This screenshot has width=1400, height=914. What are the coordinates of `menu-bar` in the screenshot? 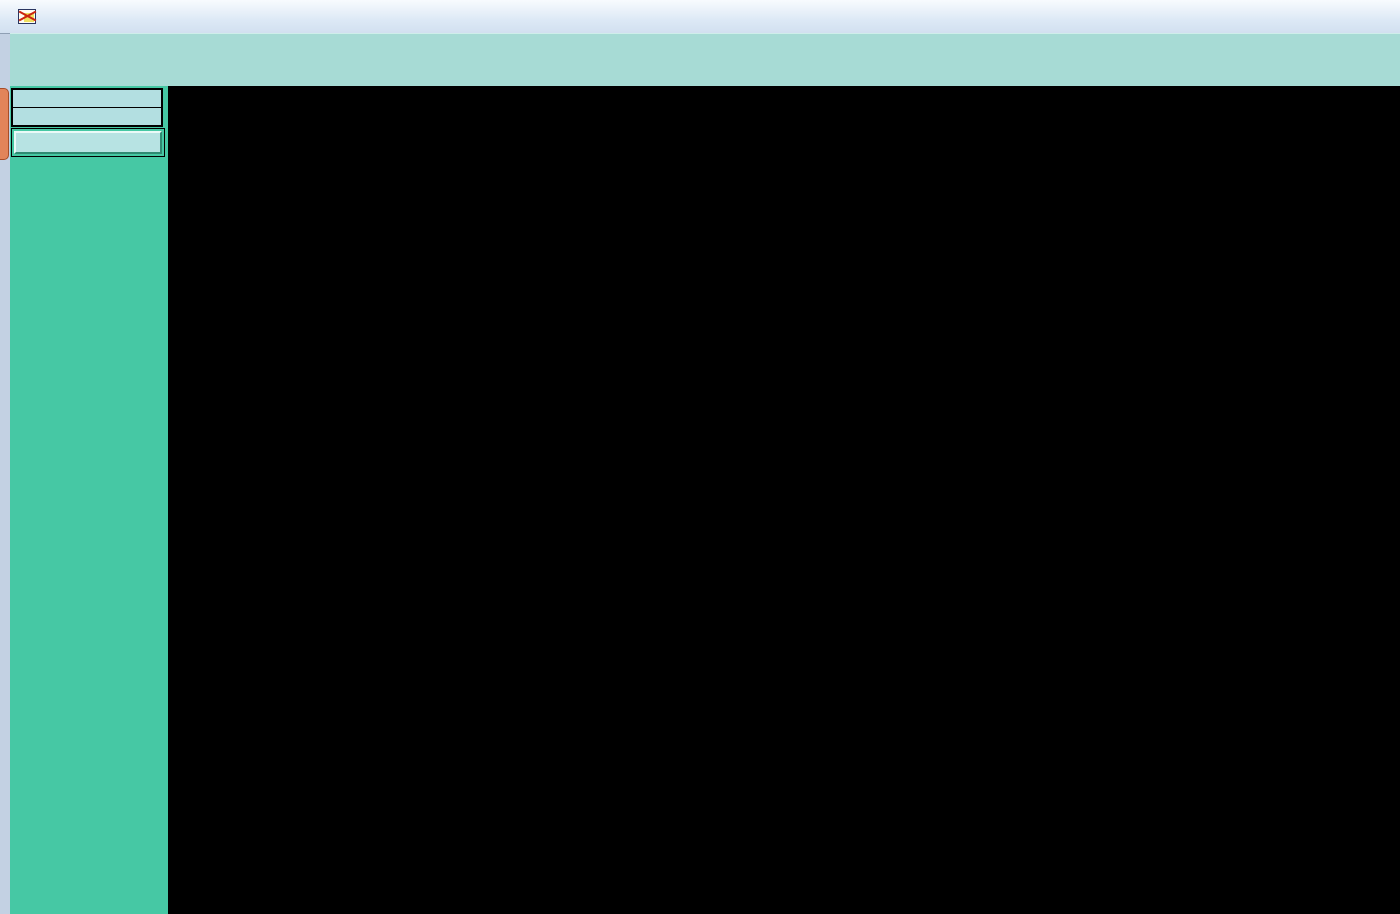 It's located at (705, 61).